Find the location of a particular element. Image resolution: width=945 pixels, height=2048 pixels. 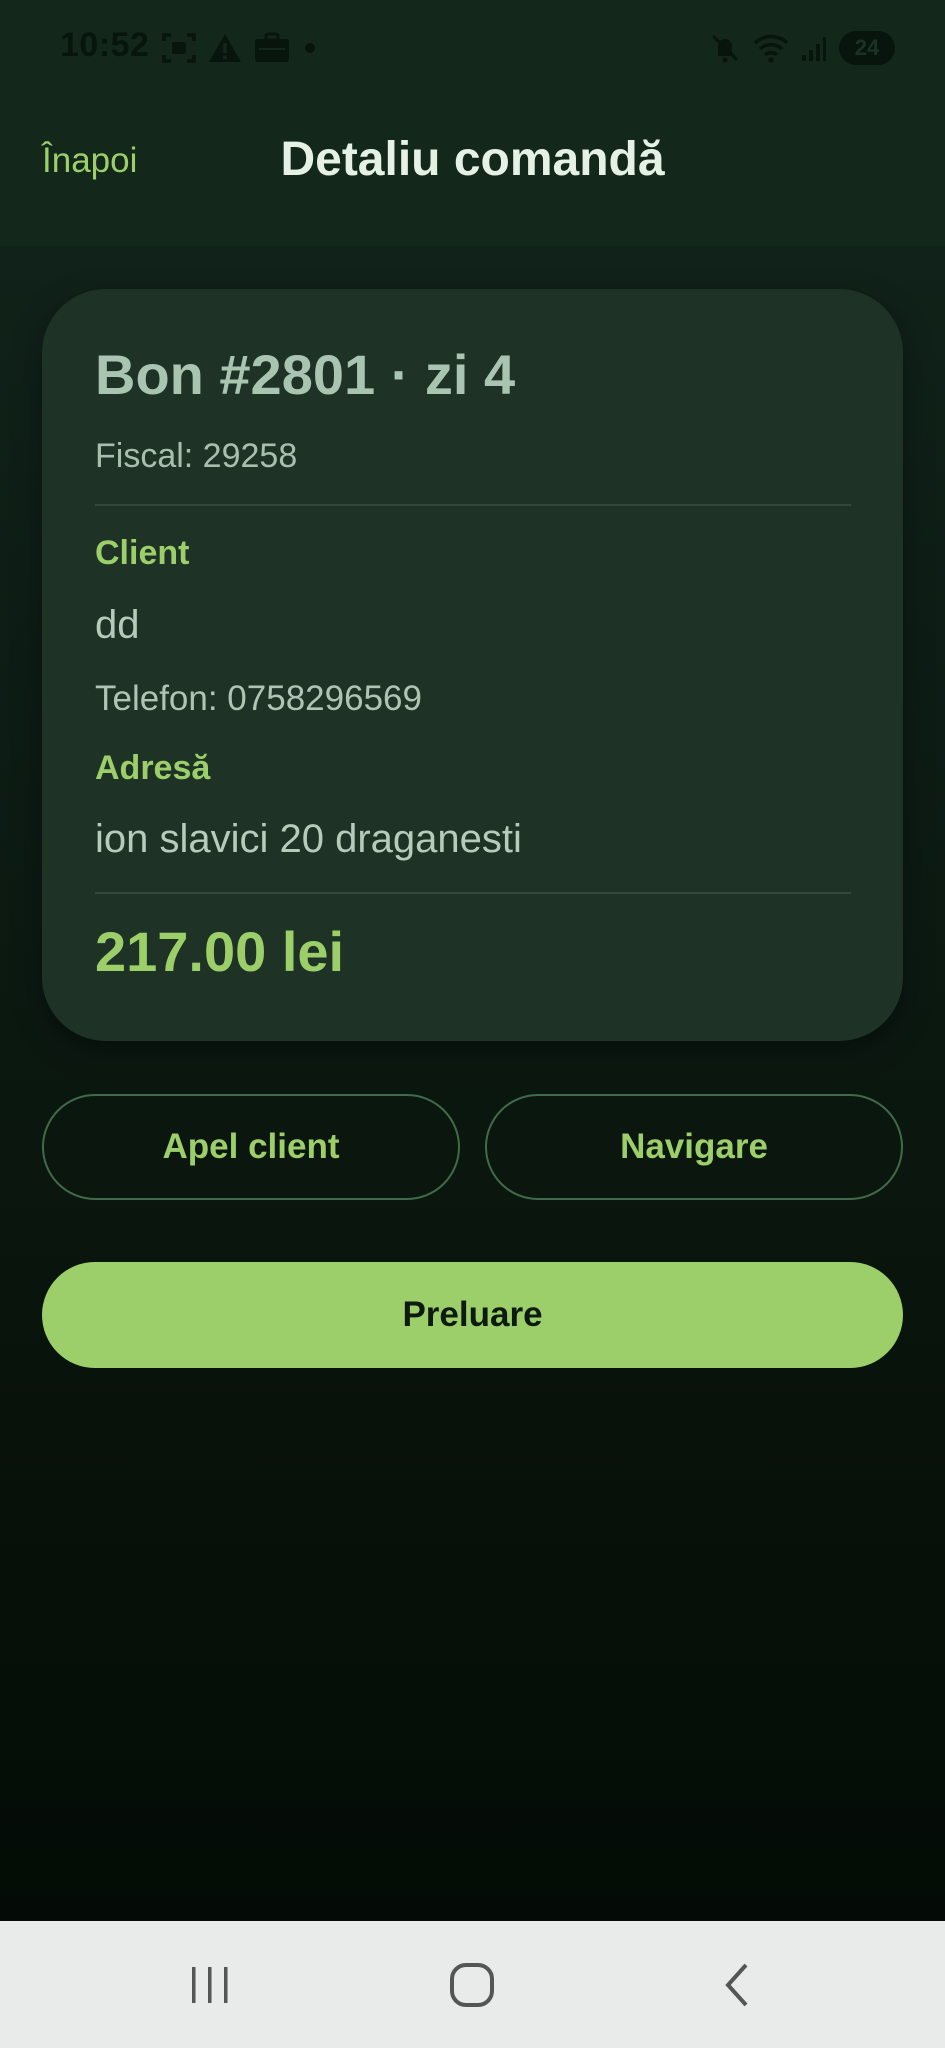

system-nav-bar is located at coordinates (472, 1984).